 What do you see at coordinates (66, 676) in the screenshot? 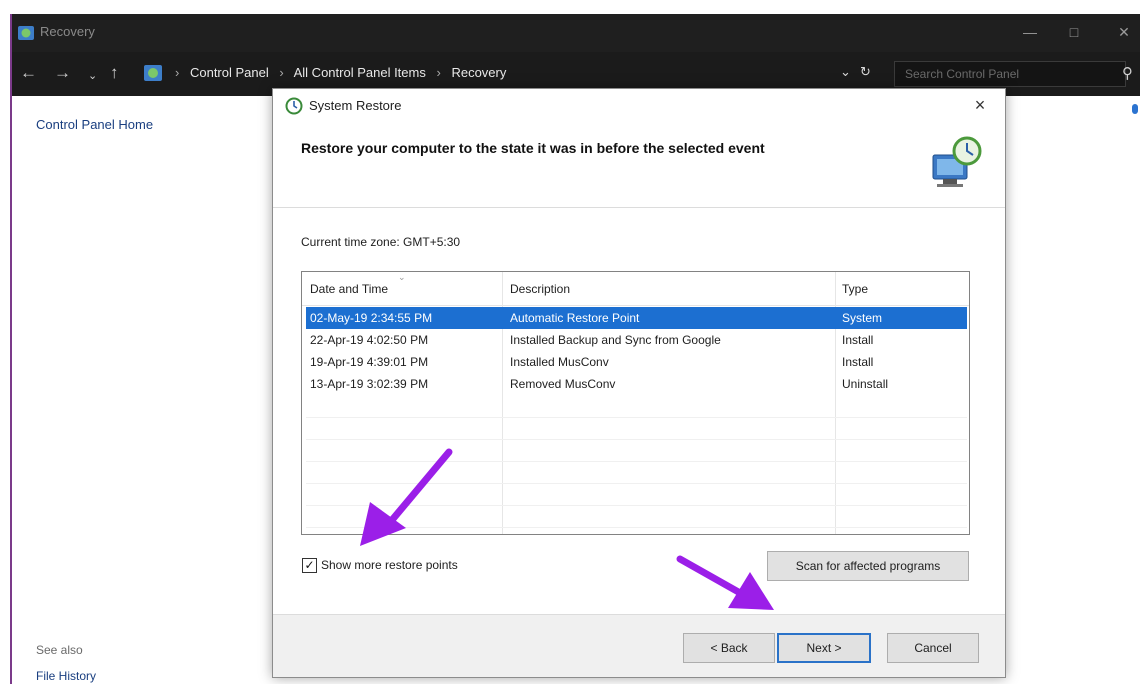
I see `file-history-link: File History` at bounding box center [66, 676].